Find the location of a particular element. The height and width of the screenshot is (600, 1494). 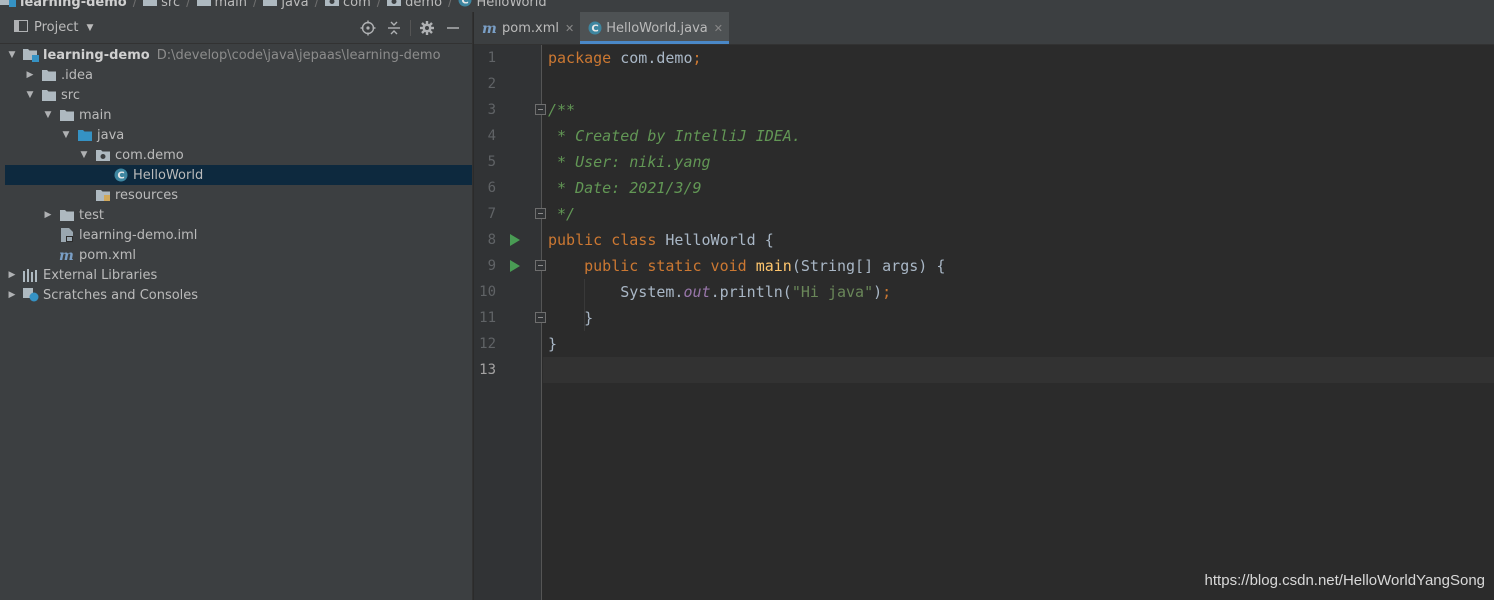

breadcrumb-item: src is located at coordinates (161, 5).